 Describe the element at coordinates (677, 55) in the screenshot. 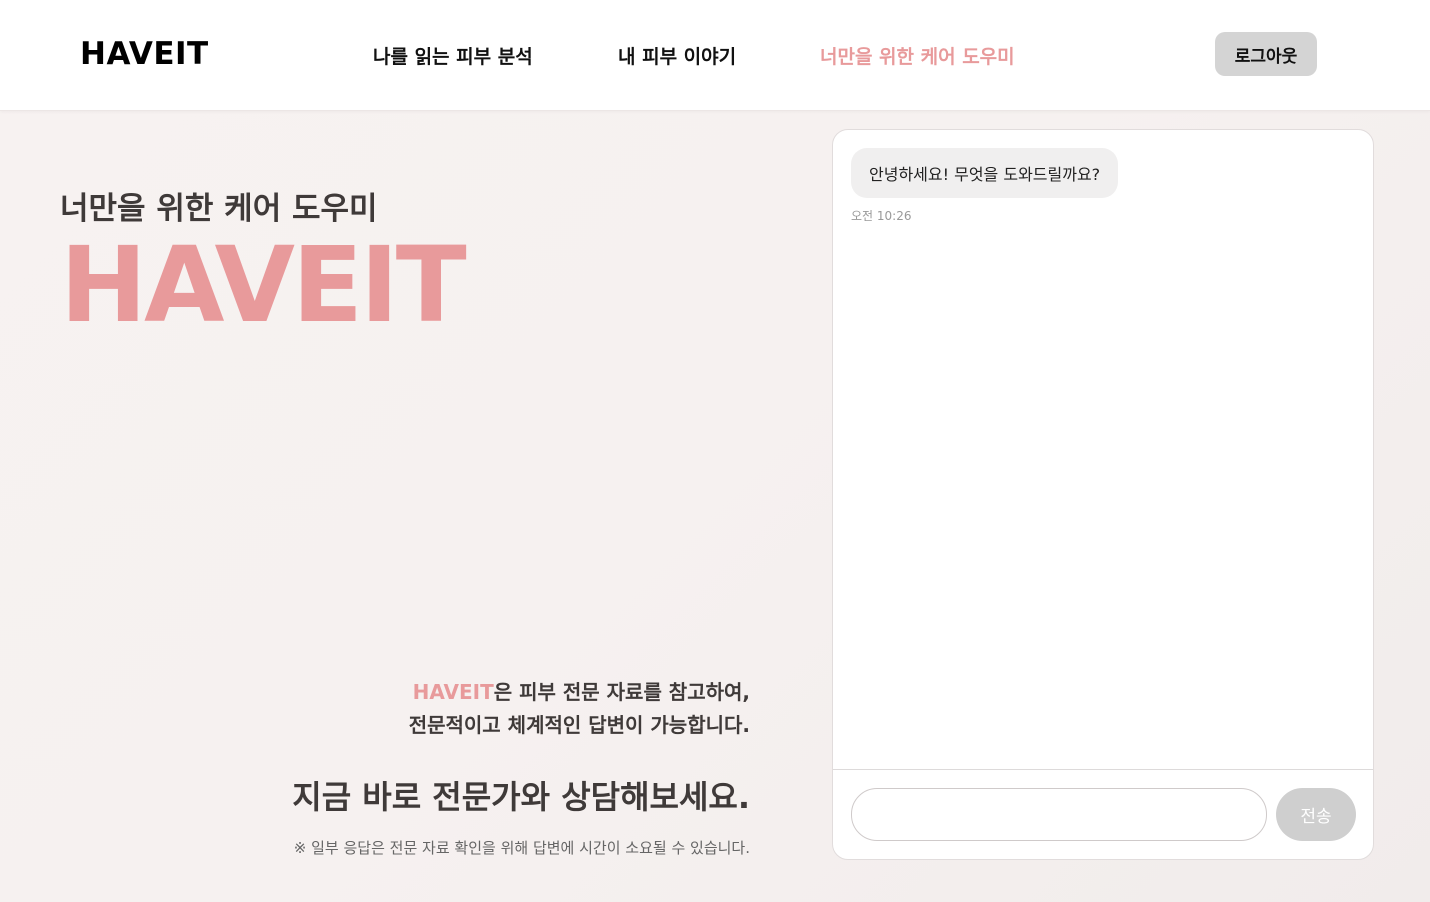

I see `nav-my-skin-story: 내 피부 이야기` at that location.